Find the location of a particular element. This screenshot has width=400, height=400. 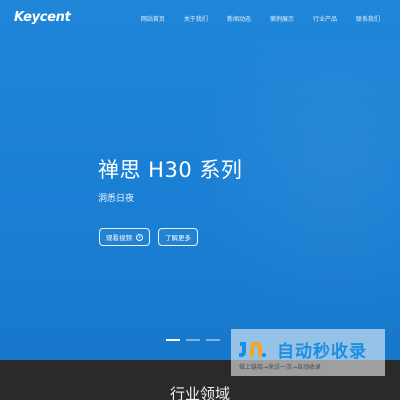

watch-video-label: 观看视频 is located at coordinates (119, 238).